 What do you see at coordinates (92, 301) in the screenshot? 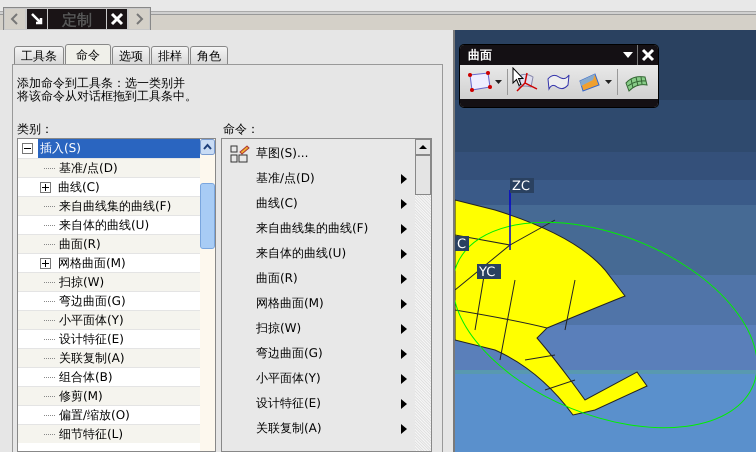
I see `tree-item: 弯边曲面(G)` at bounding box center [92, 301].